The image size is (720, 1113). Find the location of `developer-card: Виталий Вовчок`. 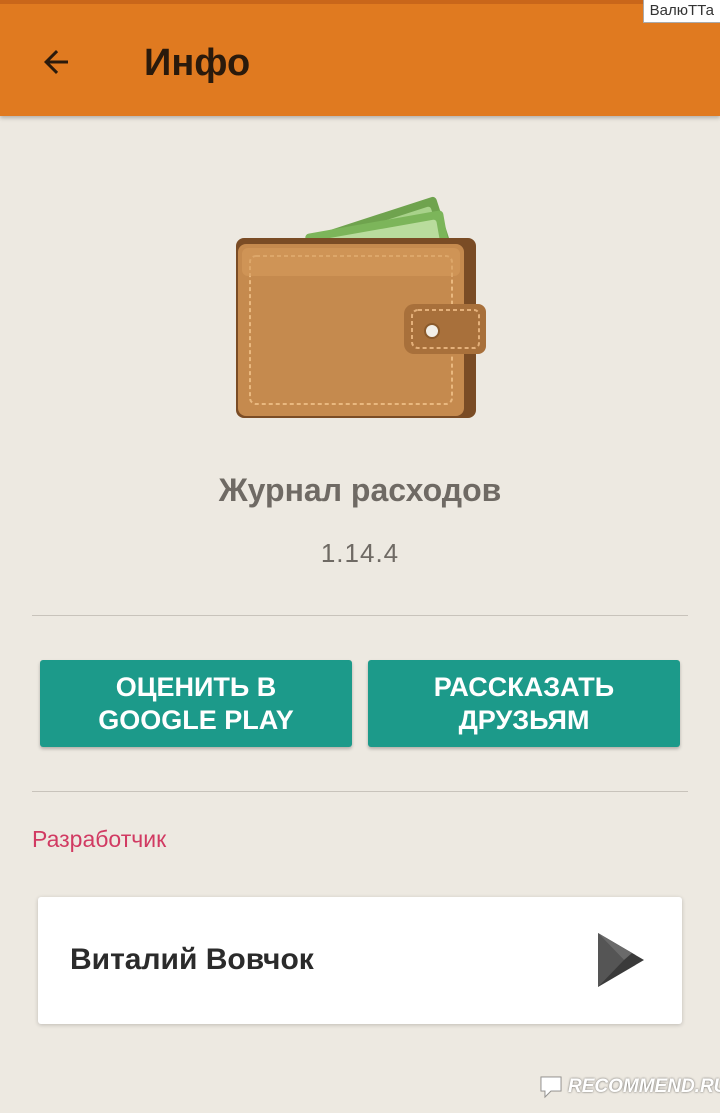

developer-card: Виталий Вовчок is located at coordinates (360, 960).